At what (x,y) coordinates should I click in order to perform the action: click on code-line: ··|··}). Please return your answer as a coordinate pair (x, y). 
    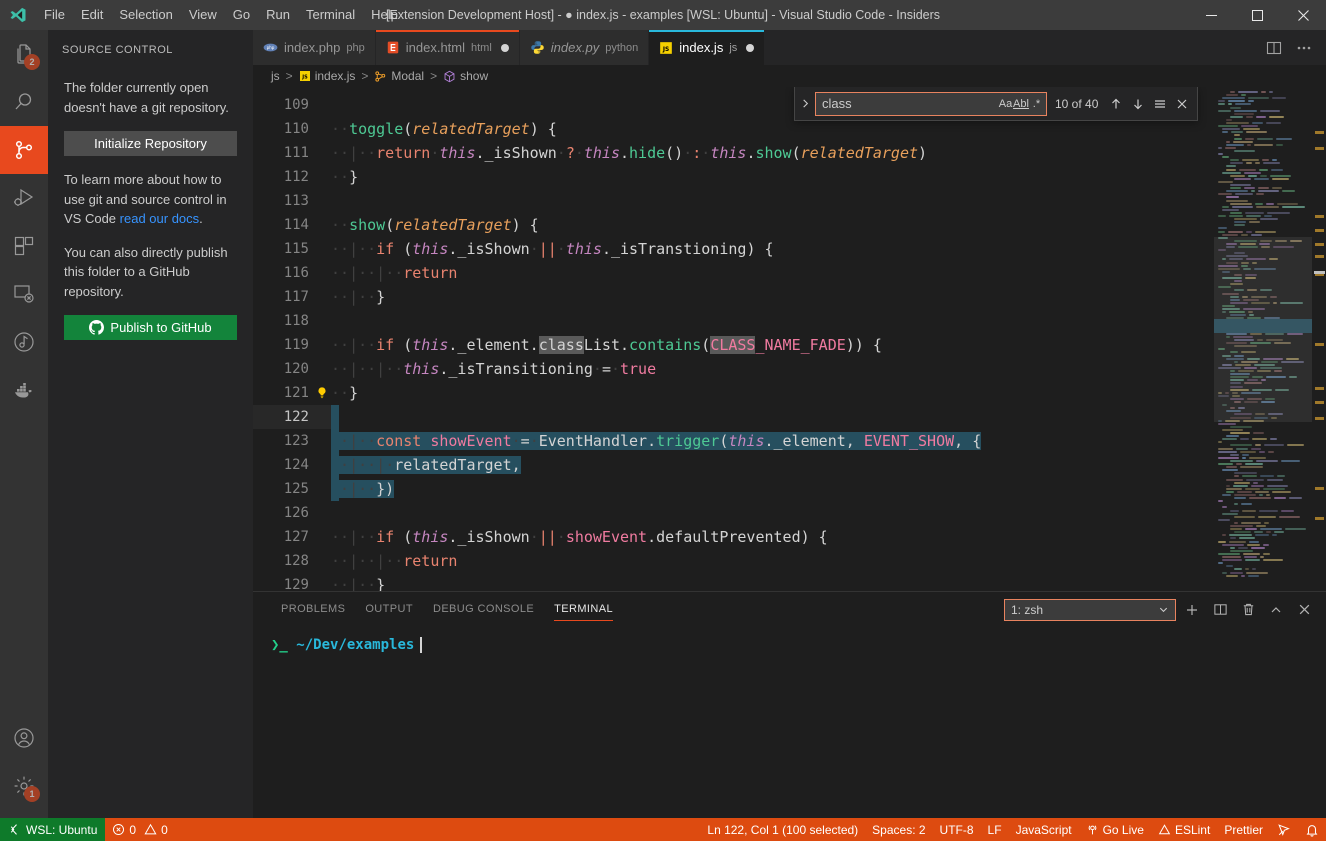
    Looking at the image, I should click on (772, 489).